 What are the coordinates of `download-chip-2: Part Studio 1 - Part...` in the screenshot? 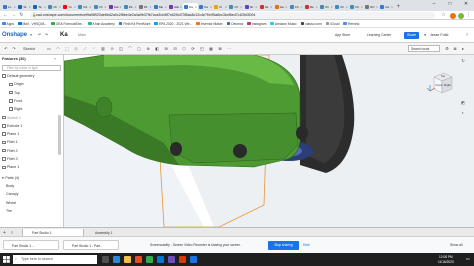 It's located at (91, 245).